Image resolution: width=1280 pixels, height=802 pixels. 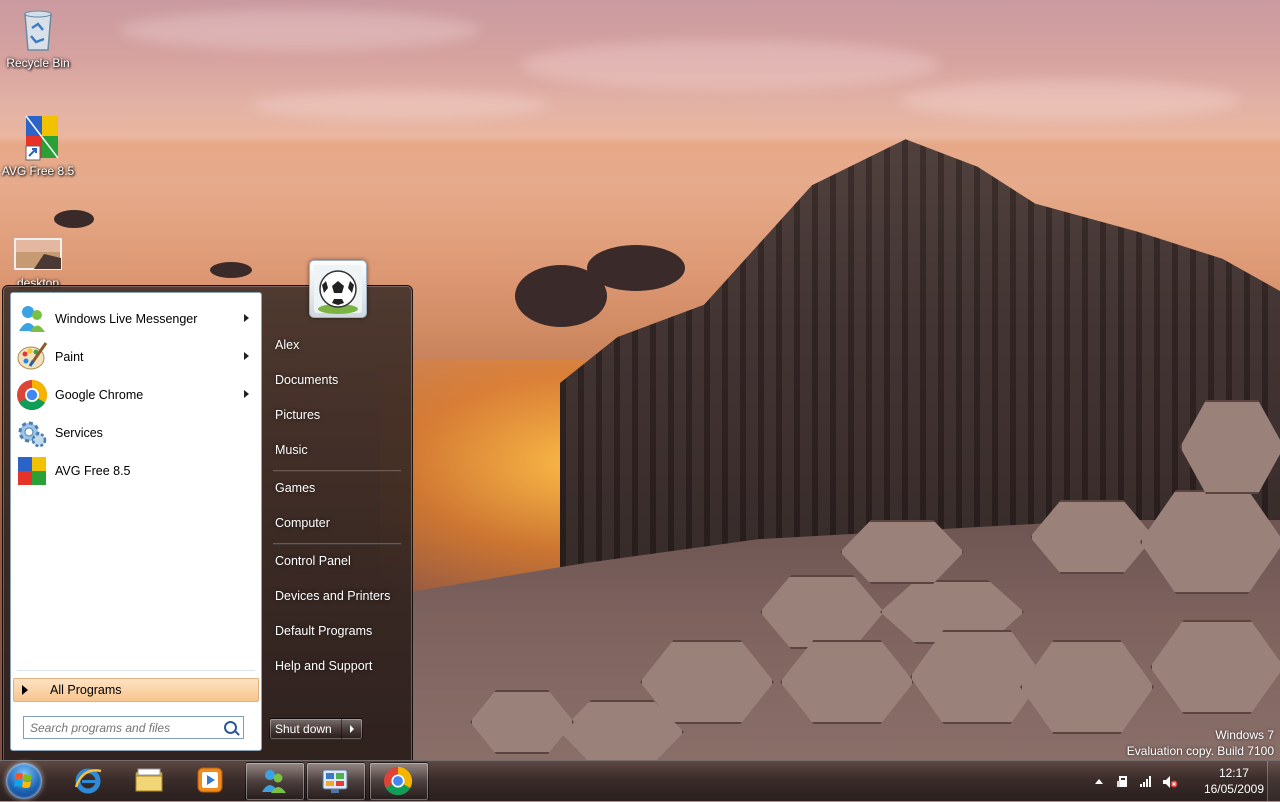 I want to click on search-field, so click(x=133, y=727).